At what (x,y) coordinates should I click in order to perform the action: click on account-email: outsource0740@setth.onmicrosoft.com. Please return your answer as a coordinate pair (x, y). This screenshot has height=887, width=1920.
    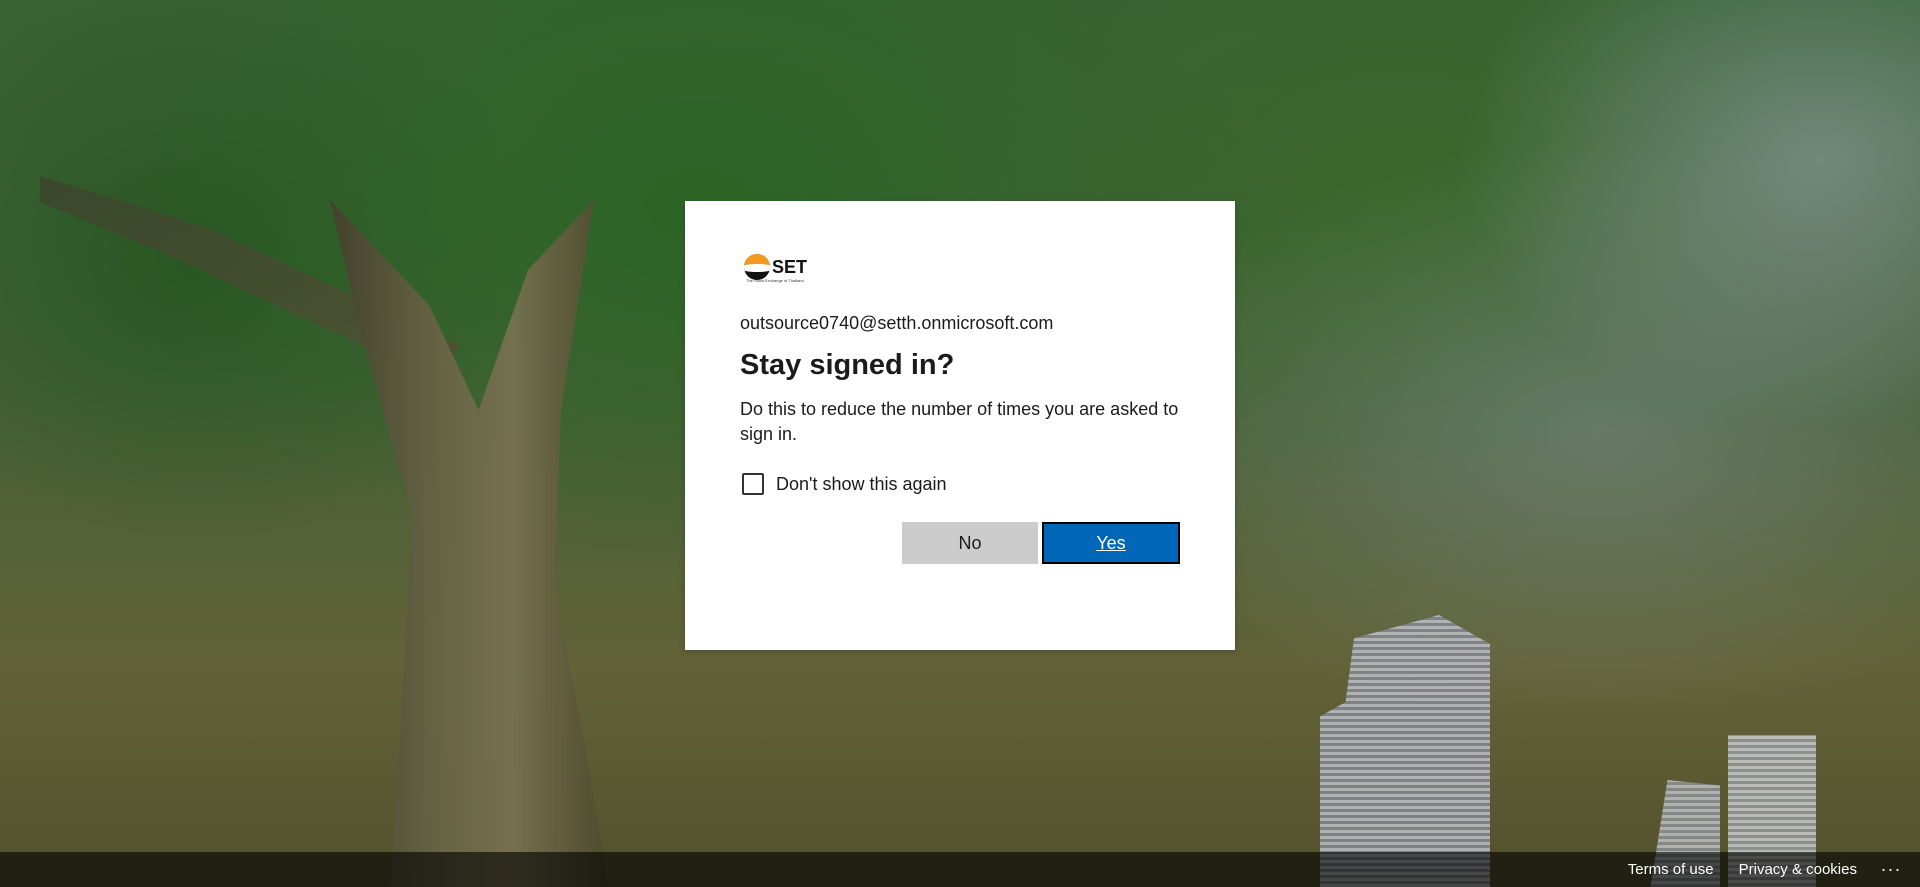
    Looking at the image, I should click on (897, 323).